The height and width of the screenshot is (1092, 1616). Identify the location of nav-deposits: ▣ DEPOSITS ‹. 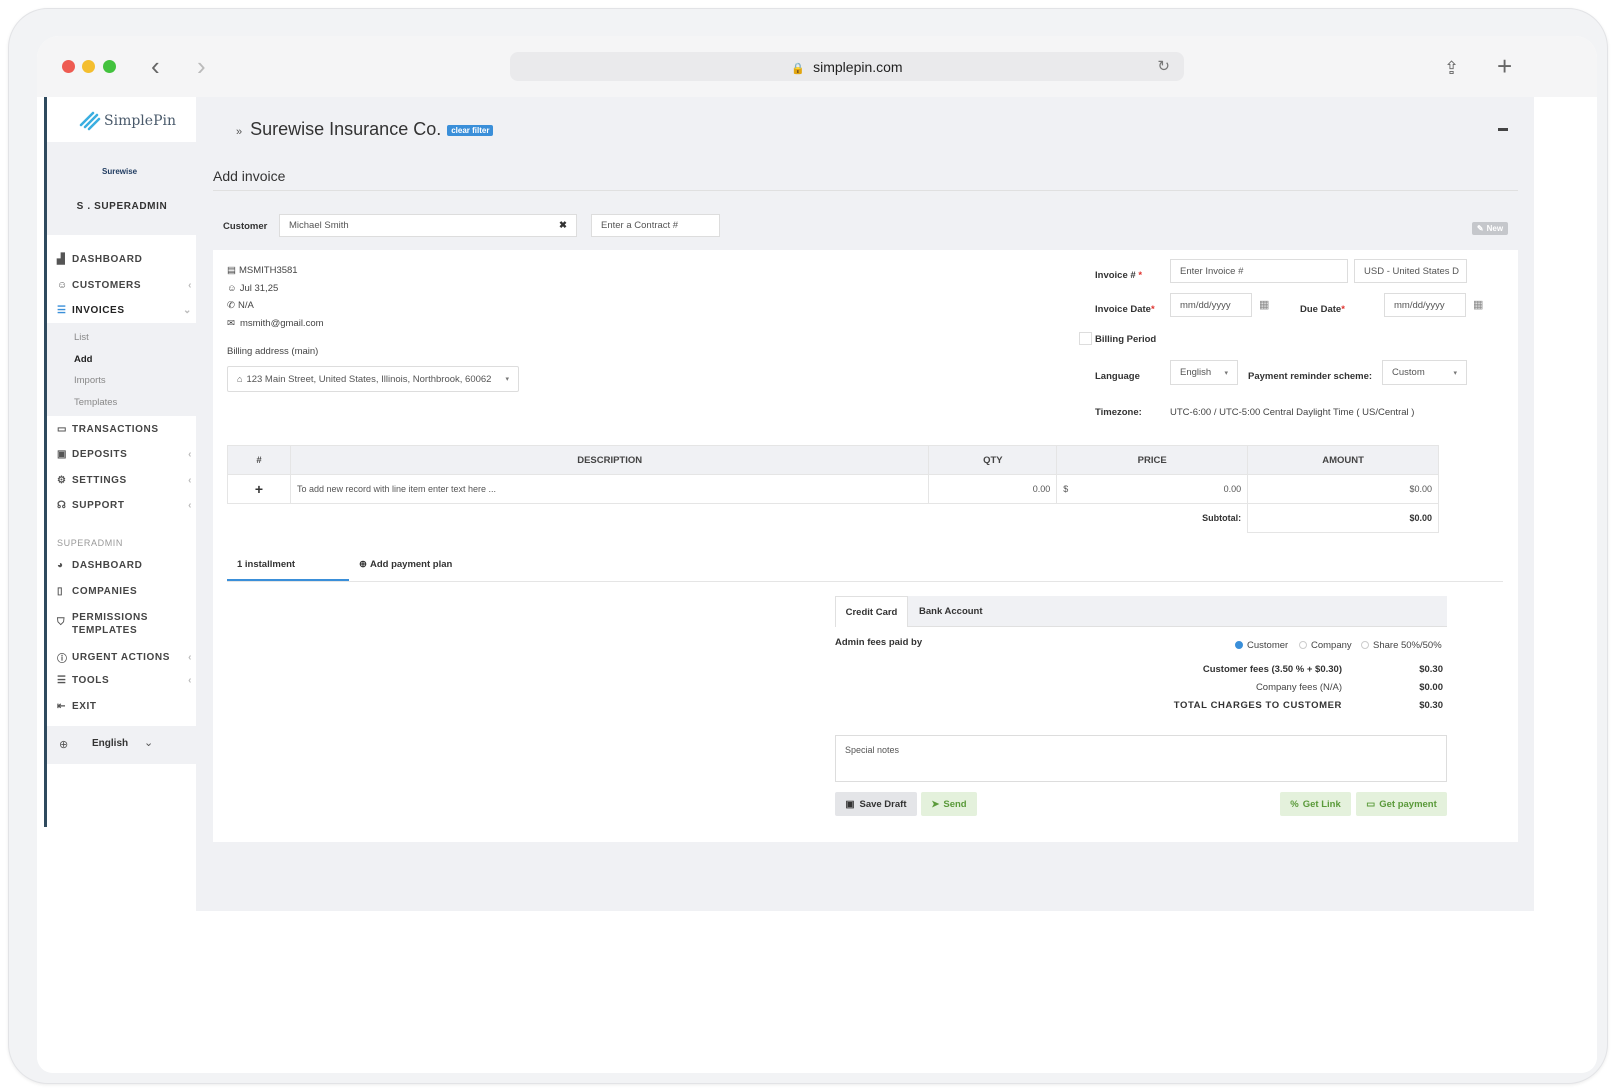
(124, 454).